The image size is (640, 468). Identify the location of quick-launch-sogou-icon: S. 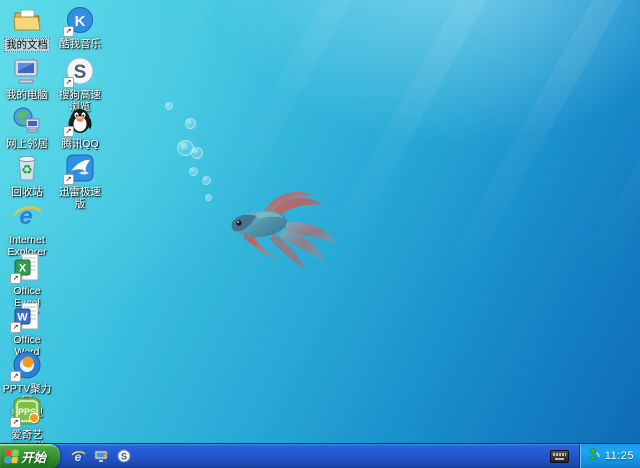
(124, 456).